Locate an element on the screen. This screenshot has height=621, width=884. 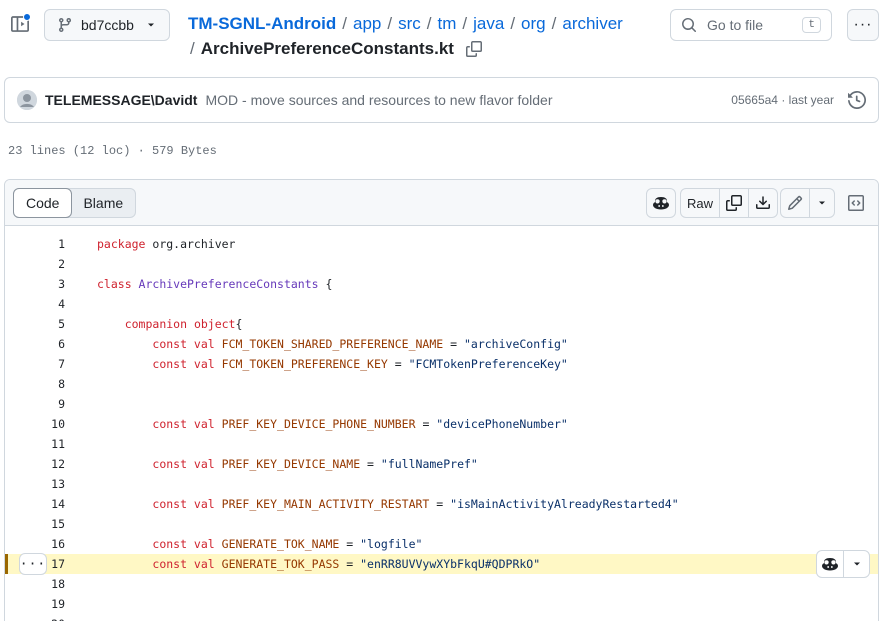
breadcrumb-link-java: java is located at coordinates (488, 23).